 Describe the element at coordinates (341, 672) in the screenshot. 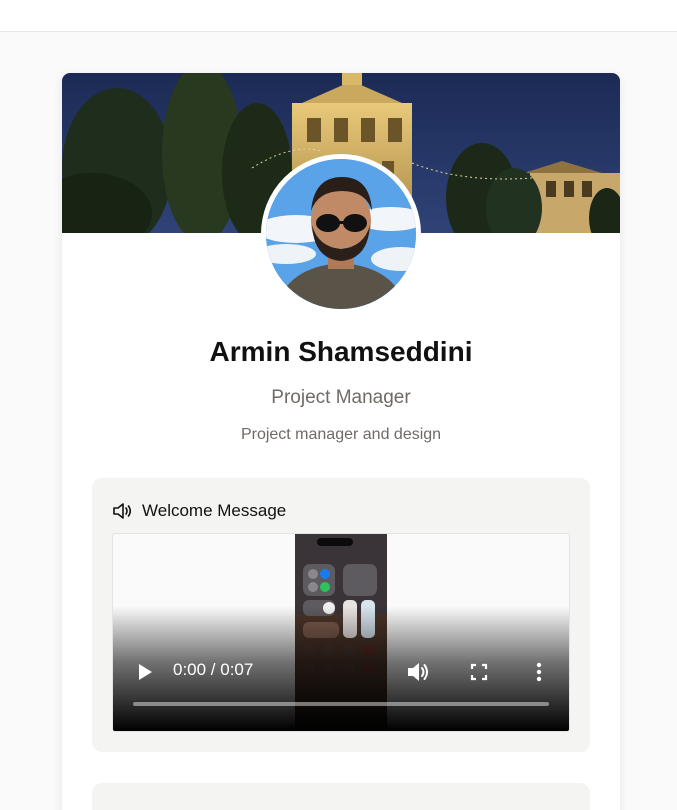

I see `video-controls: 0:00 / 0:07` at that location.